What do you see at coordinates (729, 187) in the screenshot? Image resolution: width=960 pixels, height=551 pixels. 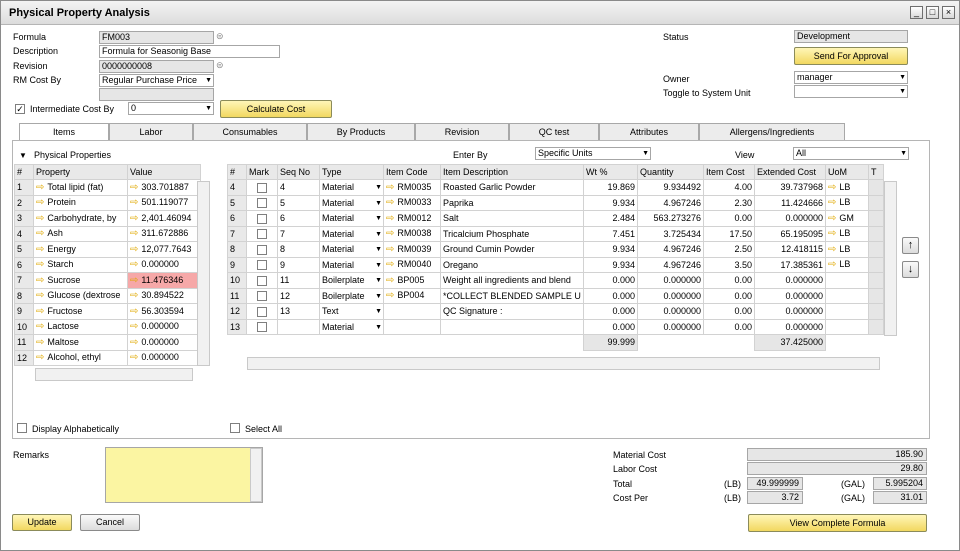 I see `item-cost: 4.00` at bounding box center [729, 187].